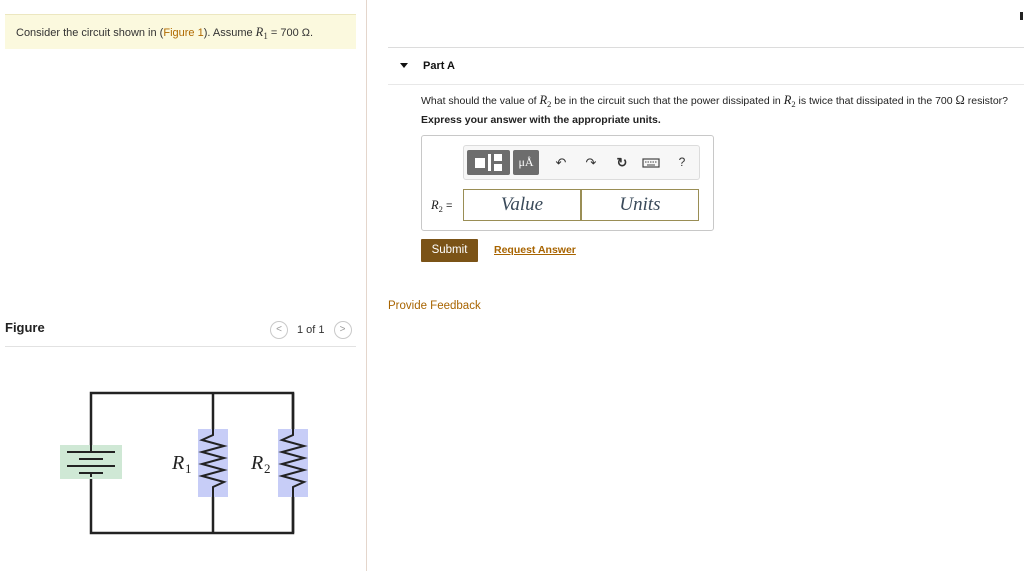 The height and width of the screenshot is (571, 1024). Describe the element at coordinates (188, 468) in the screenshot. I see `r1-label-sub: 1` at that location.